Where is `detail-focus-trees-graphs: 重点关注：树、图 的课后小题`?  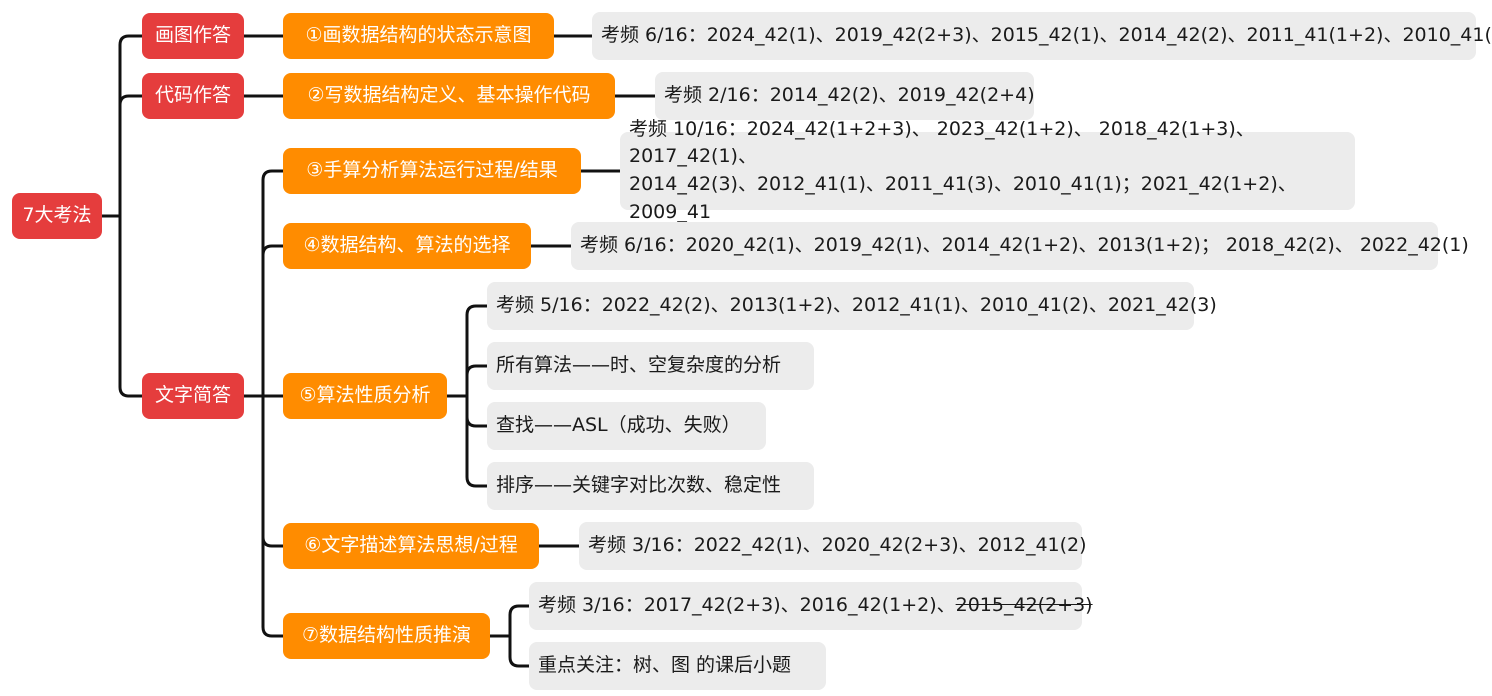
detail-focus-trees-graphs: 重点关注：树、图 的课后小题 is located at coordinates (677, 666).